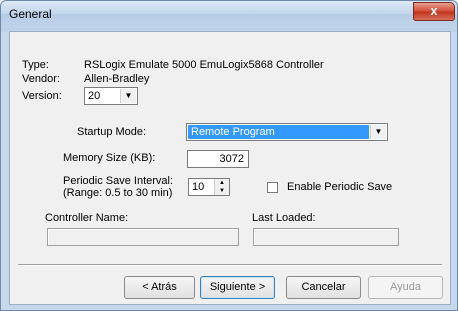 The image size is (458, 311). I want to click on cancel-button: Cancelar, so click(323, 287).